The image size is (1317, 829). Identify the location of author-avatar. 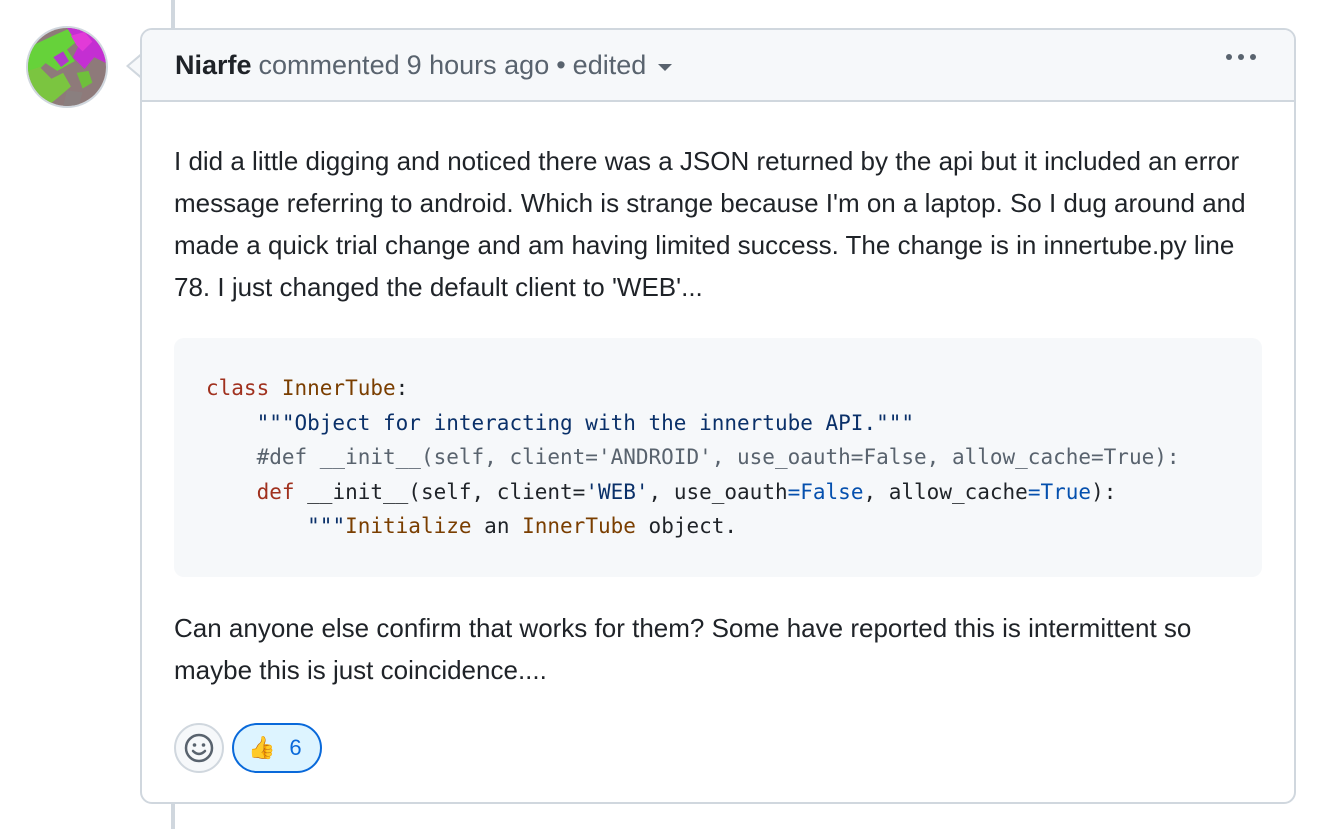
(67, 67).